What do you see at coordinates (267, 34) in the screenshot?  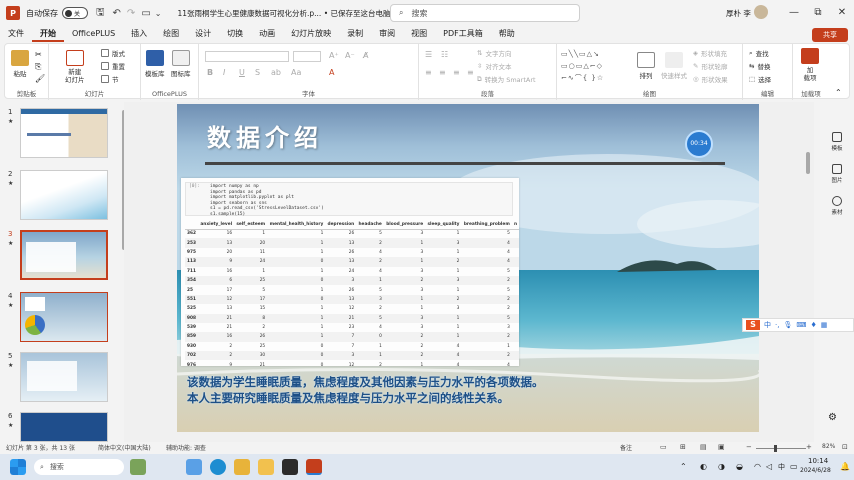 I see `menu-tab: 动画` at bounding box center [267, 34].